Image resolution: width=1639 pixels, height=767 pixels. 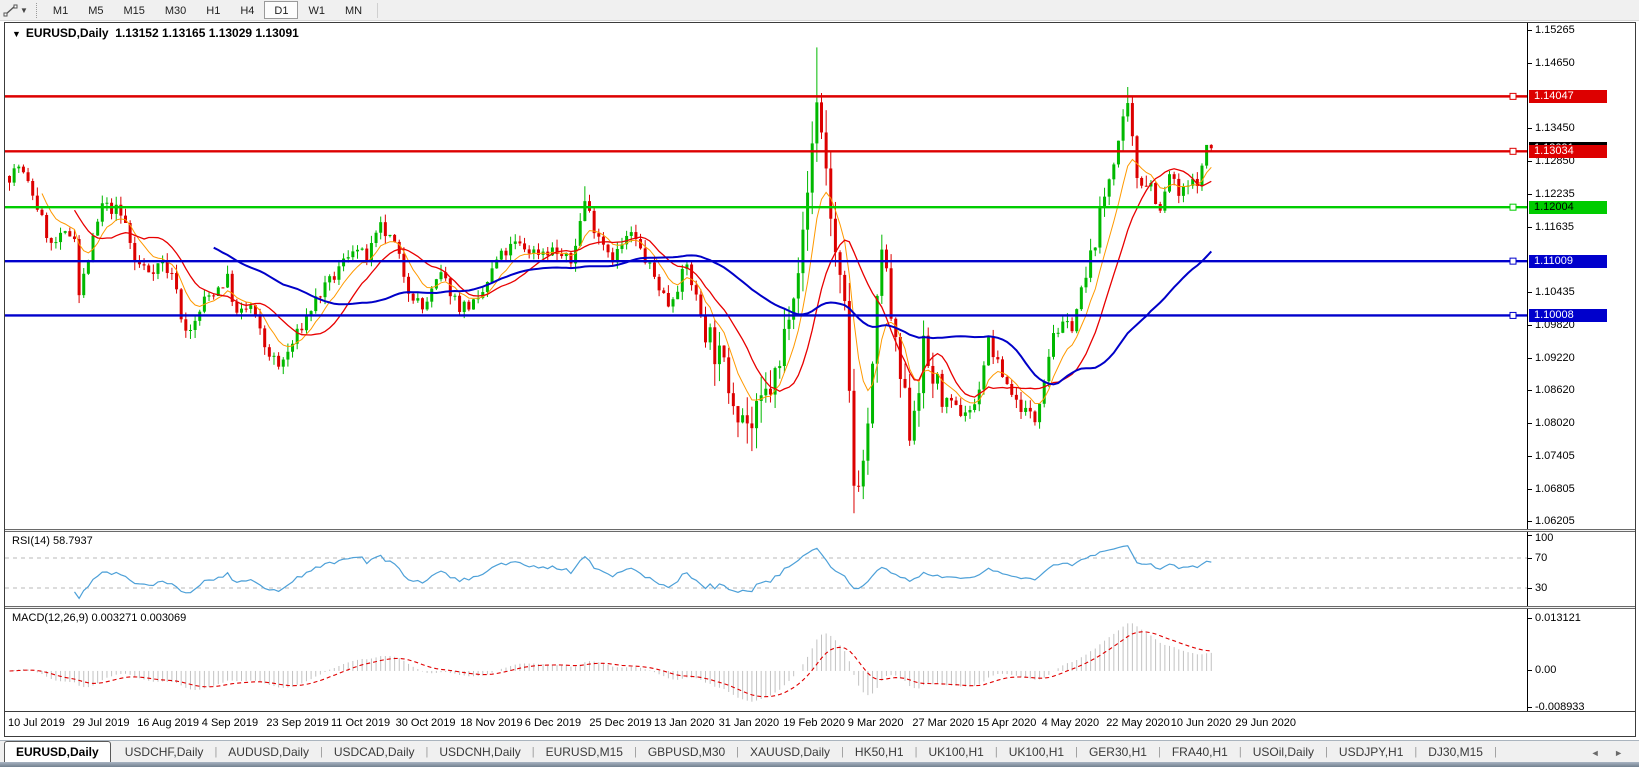 I want to click on timeframe-button-m5: M5, so click(x=95, y=10).